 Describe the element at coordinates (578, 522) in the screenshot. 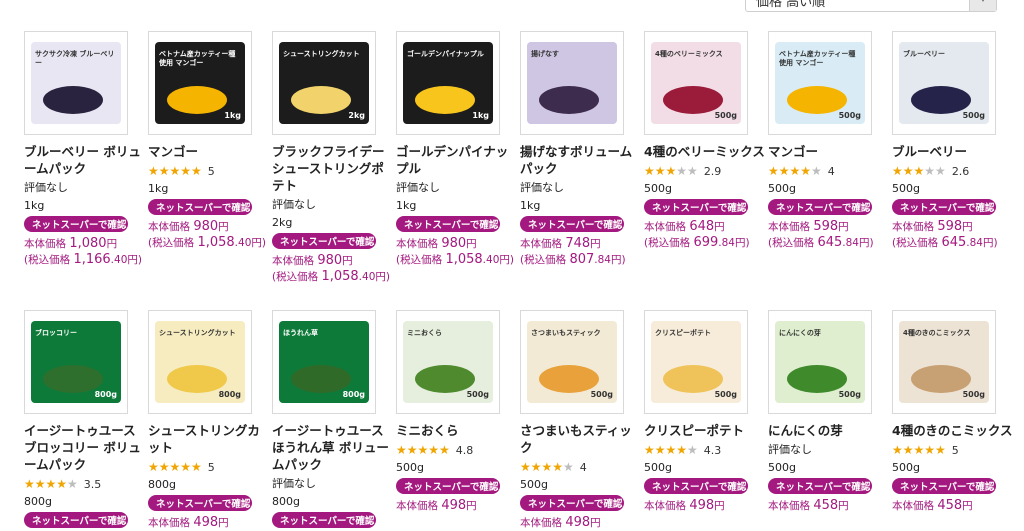

I see `price-value: 498` at that location.